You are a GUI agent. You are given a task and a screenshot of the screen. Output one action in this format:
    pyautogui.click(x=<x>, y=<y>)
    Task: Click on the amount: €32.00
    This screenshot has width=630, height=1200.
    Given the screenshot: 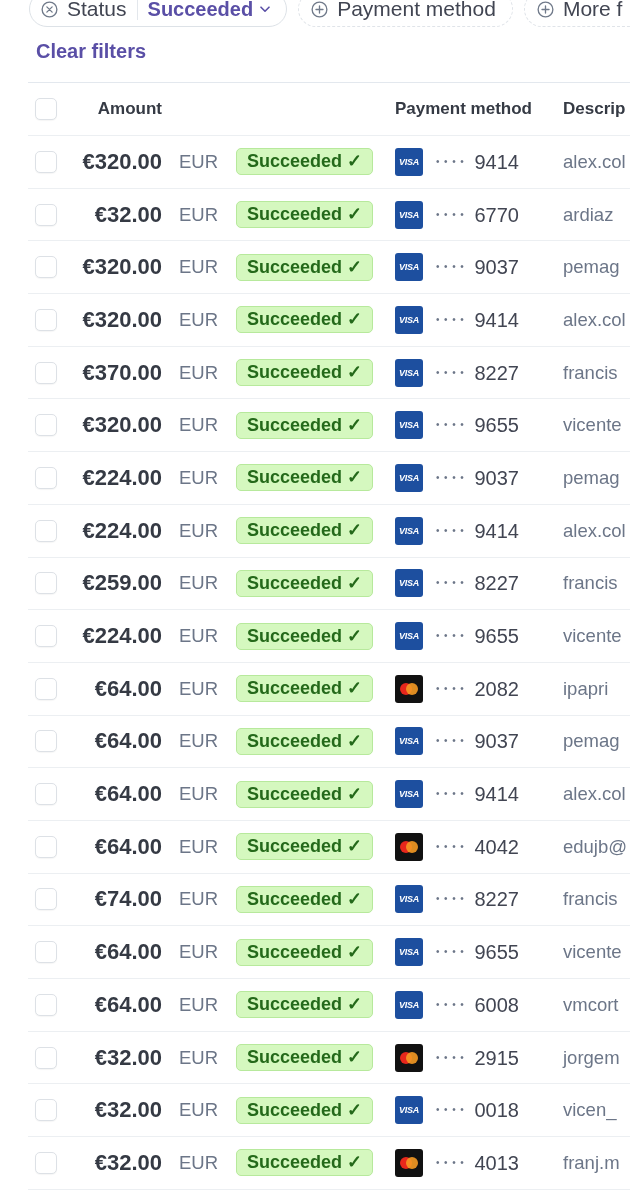 What is the action you would take?
    pyautogui.click(x=128, y=1110)
    